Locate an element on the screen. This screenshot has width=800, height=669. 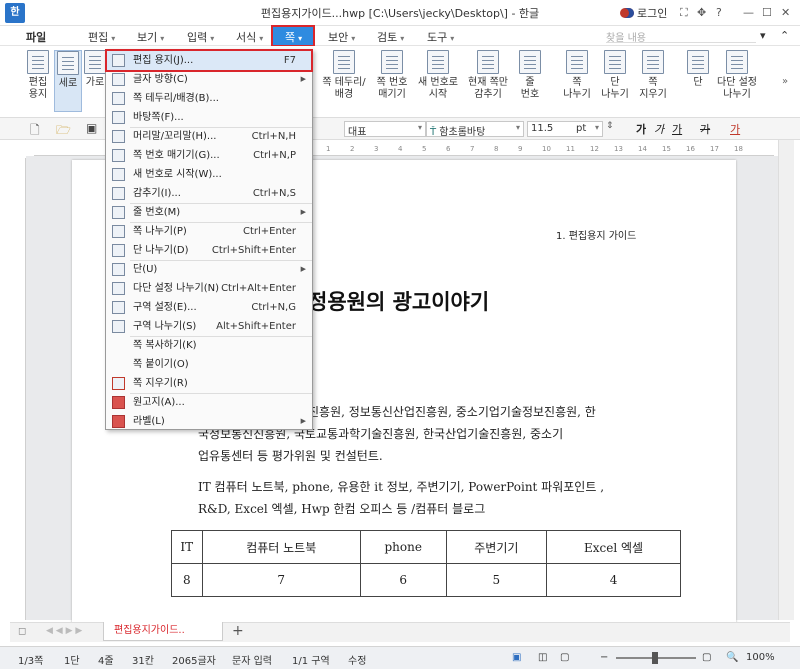
fullscreen-icon: ⛶ is located at coordinates (684, 13).